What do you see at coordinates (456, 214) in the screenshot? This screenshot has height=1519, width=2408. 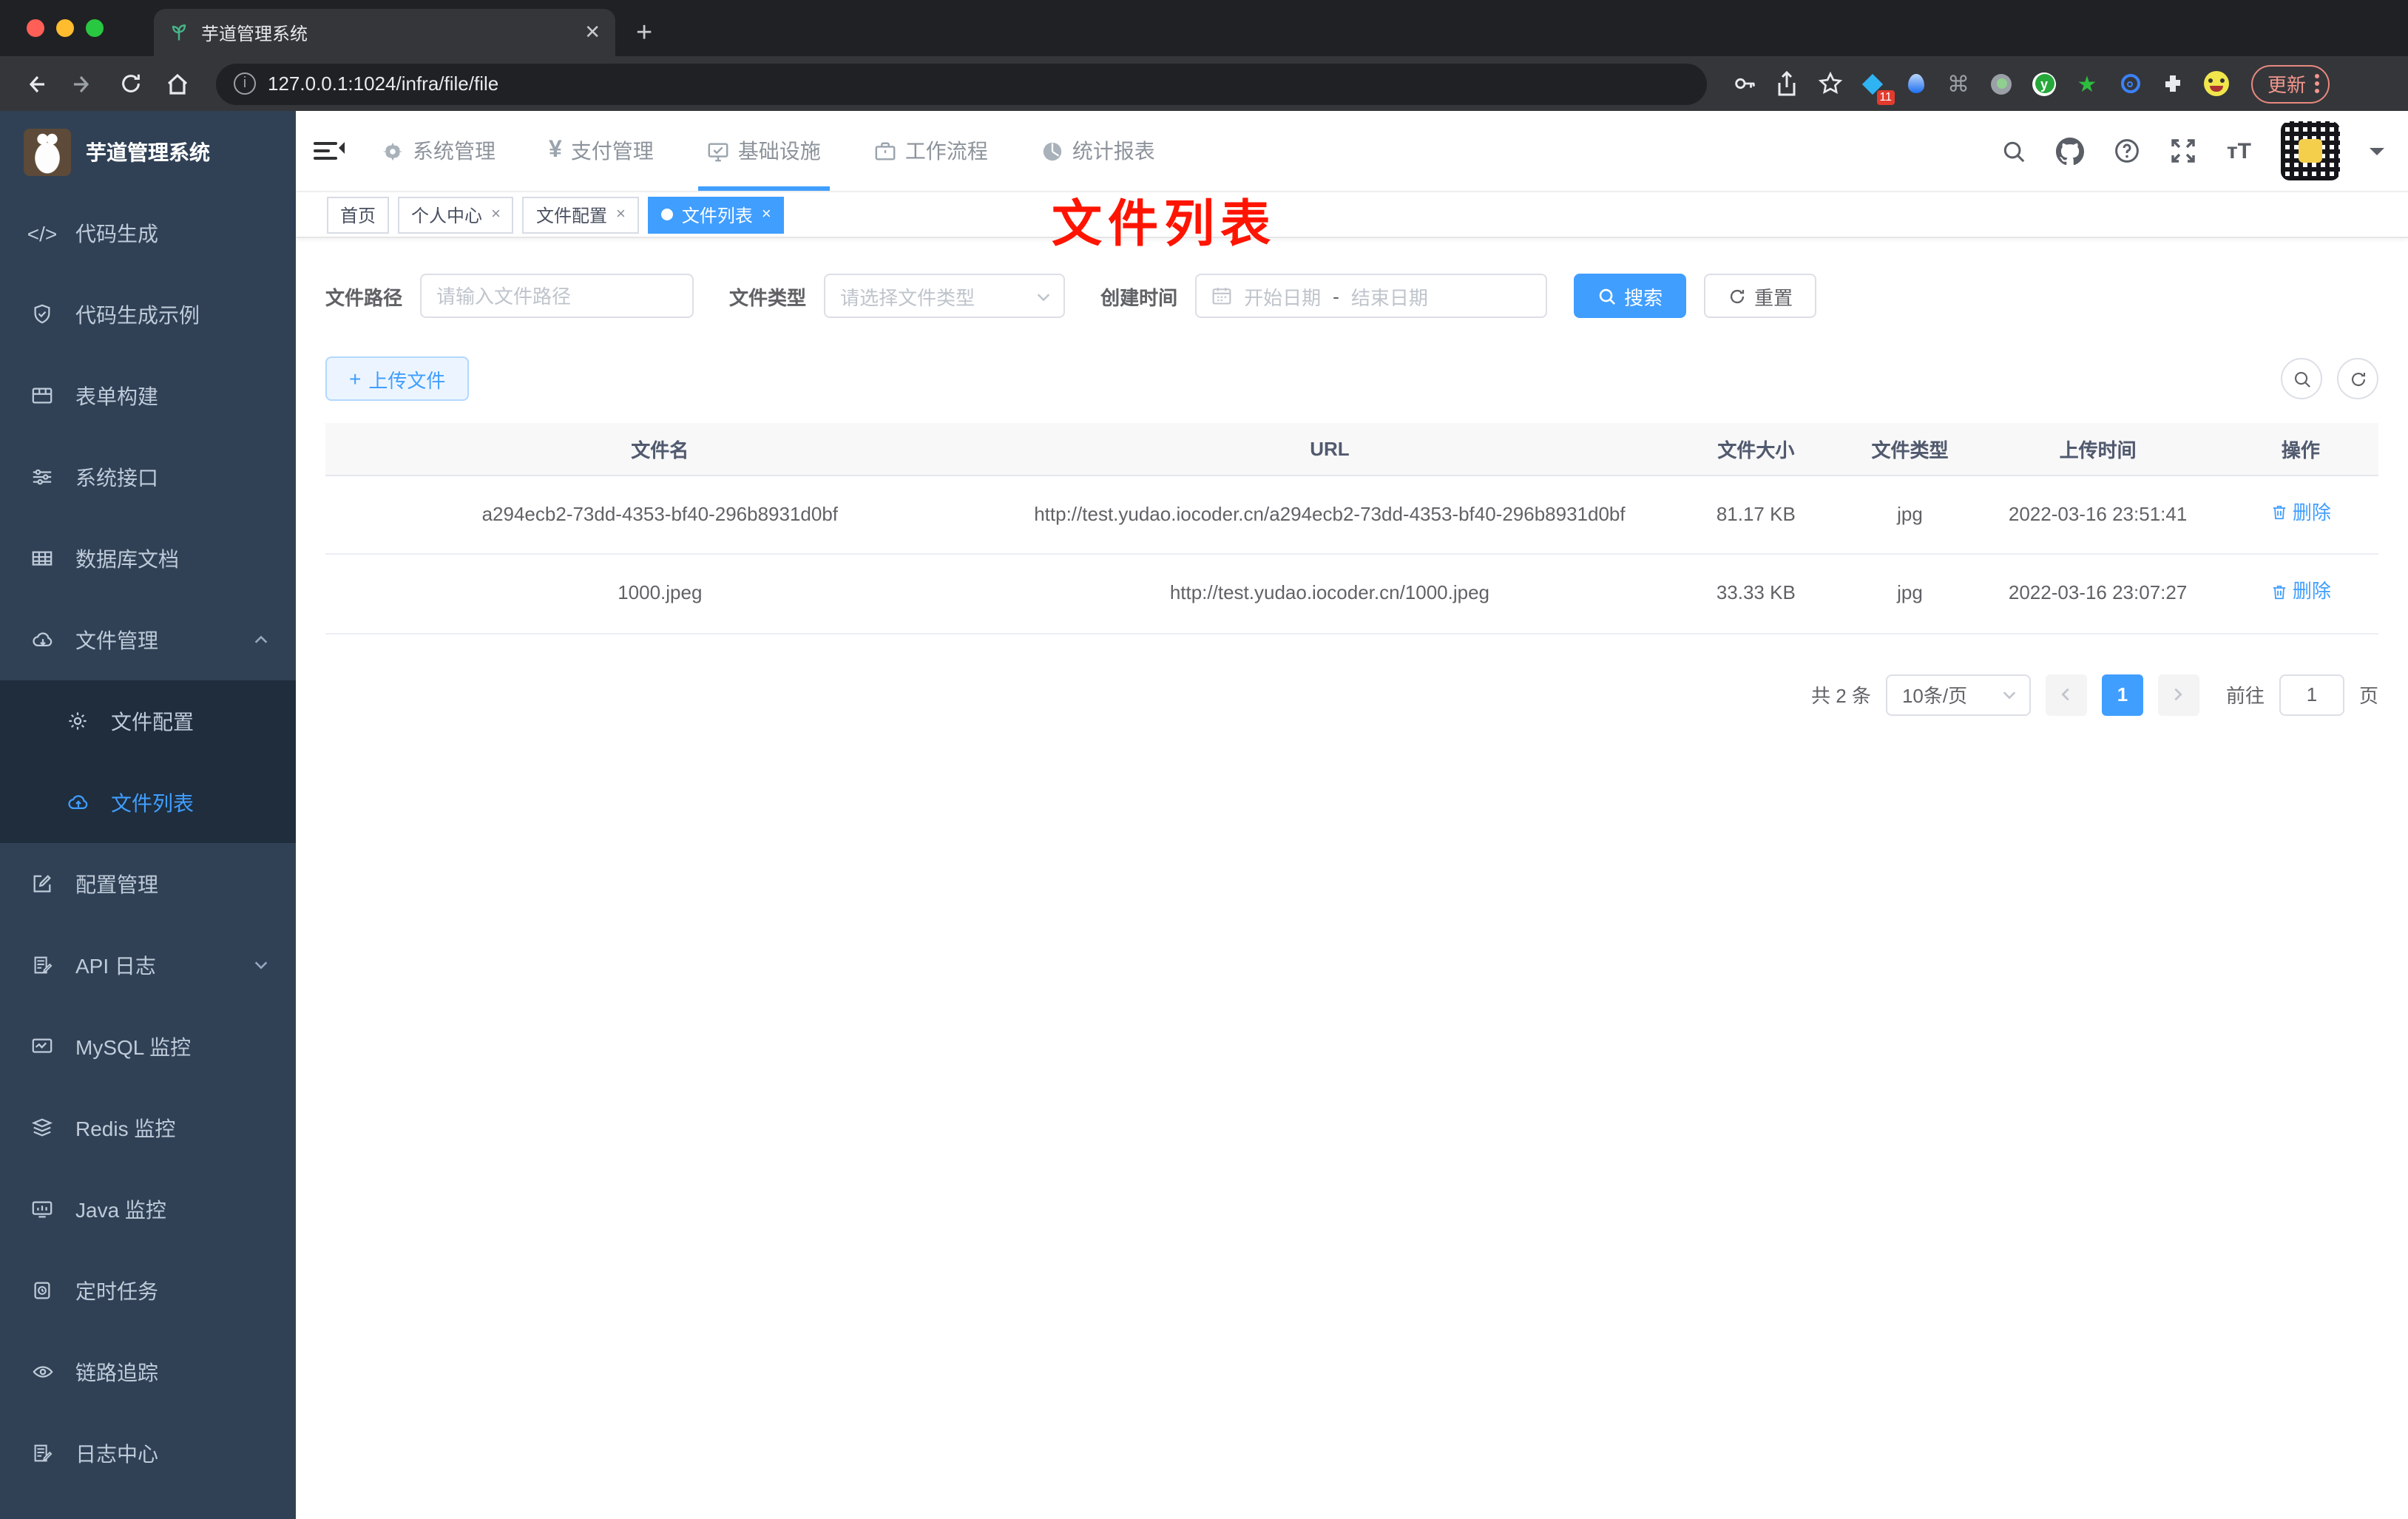 I see `tag-profile: 个人中心 ×` at bounding box center [456, 214].